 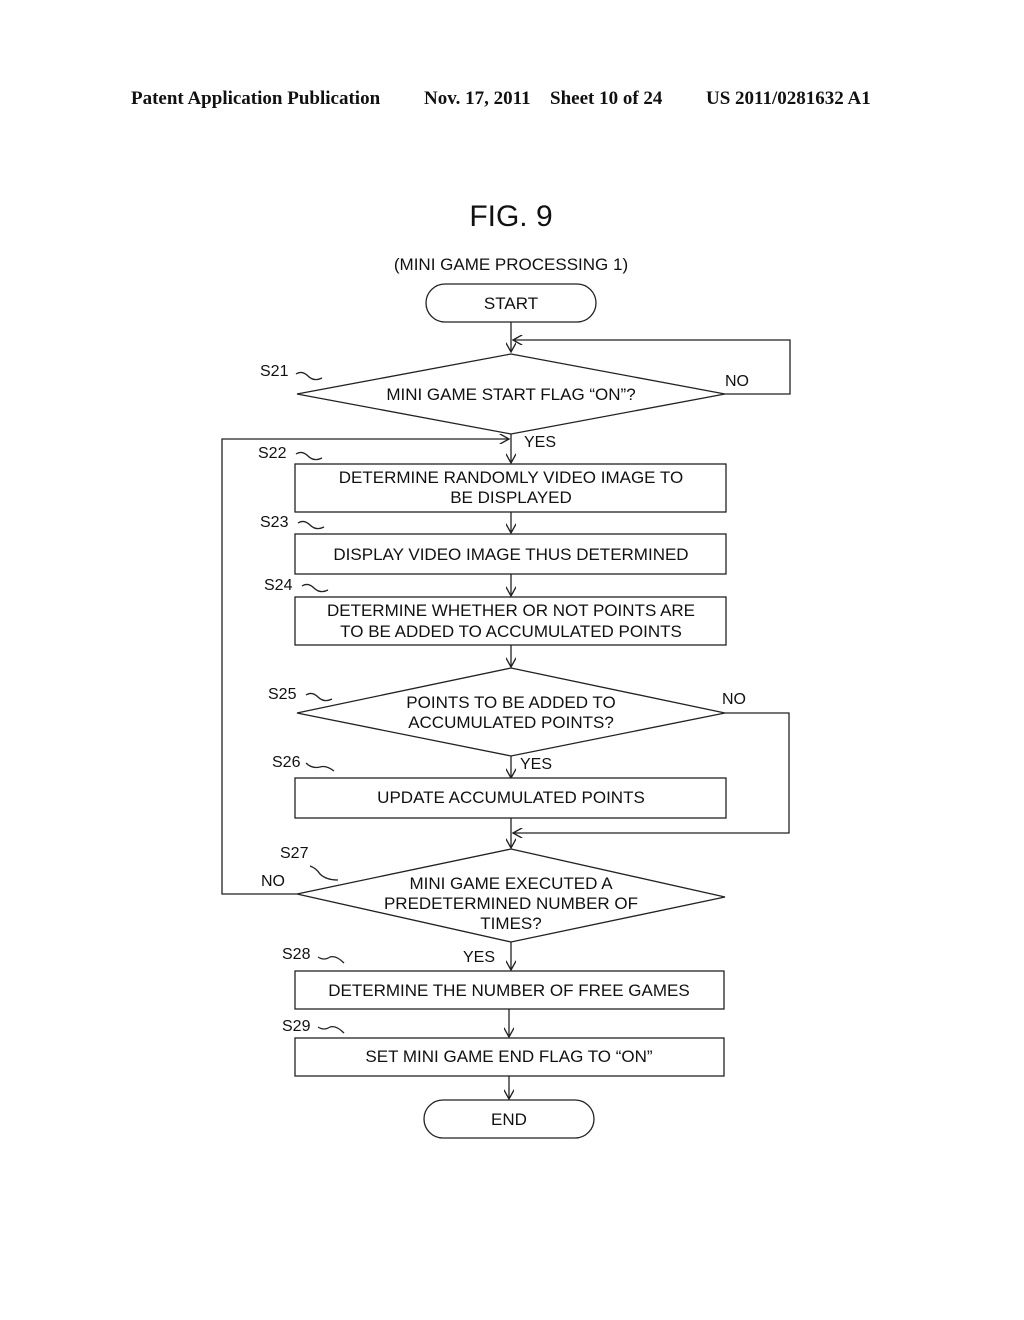 What do you see at coordinates (540, 442) in the screenshot?
I see `s21-yes-label: YES` at bounding box center [540, 442].